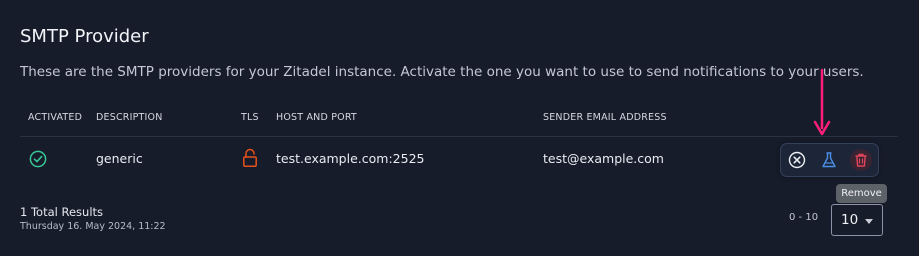 The height and width of the screenshot is (256, 919). I want to click on section-title: SMTP Provider, so click(84, 36).